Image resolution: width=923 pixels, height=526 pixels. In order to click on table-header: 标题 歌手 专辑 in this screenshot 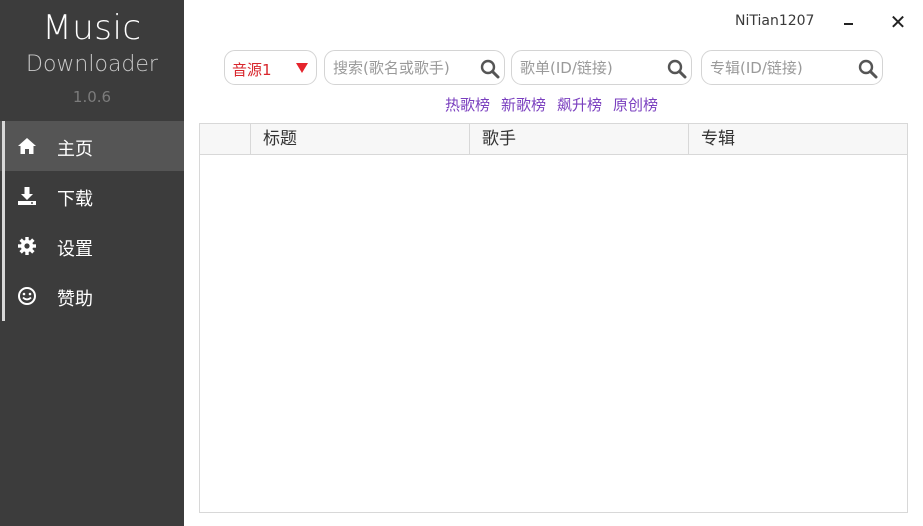, I will do `click(553, 139)`.